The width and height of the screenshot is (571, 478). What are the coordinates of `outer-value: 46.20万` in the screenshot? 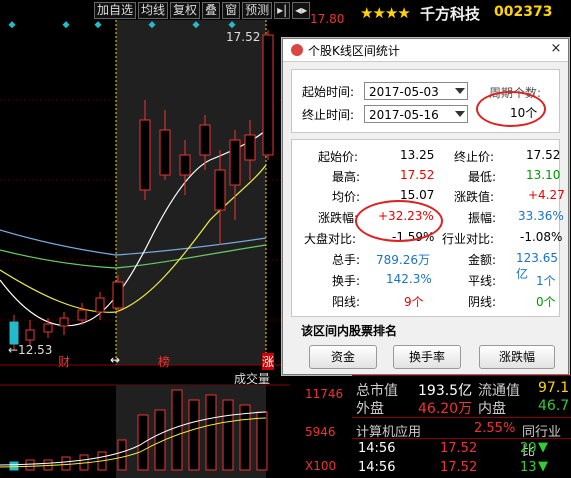 It's located at (445, 409).